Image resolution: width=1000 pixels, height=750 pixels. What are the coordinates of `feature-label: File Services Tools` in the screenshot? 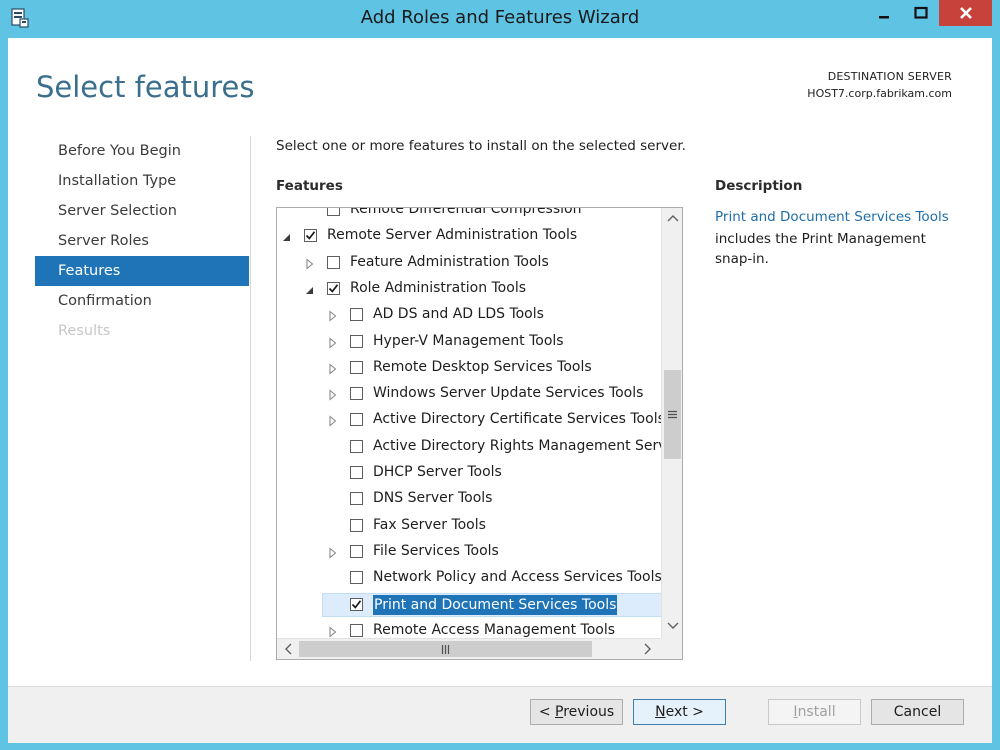 It's located at (436, 550).